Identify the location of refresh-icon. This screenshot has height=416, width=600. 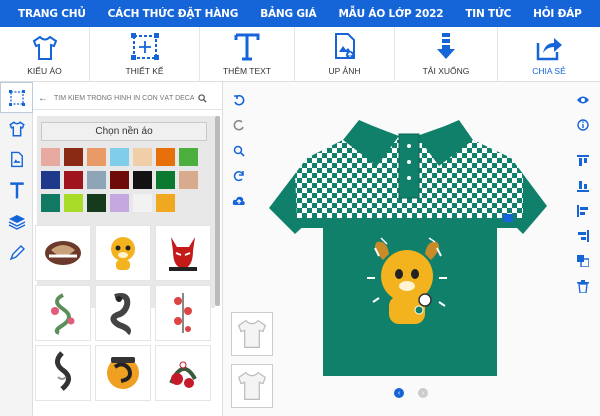
(238, 176).